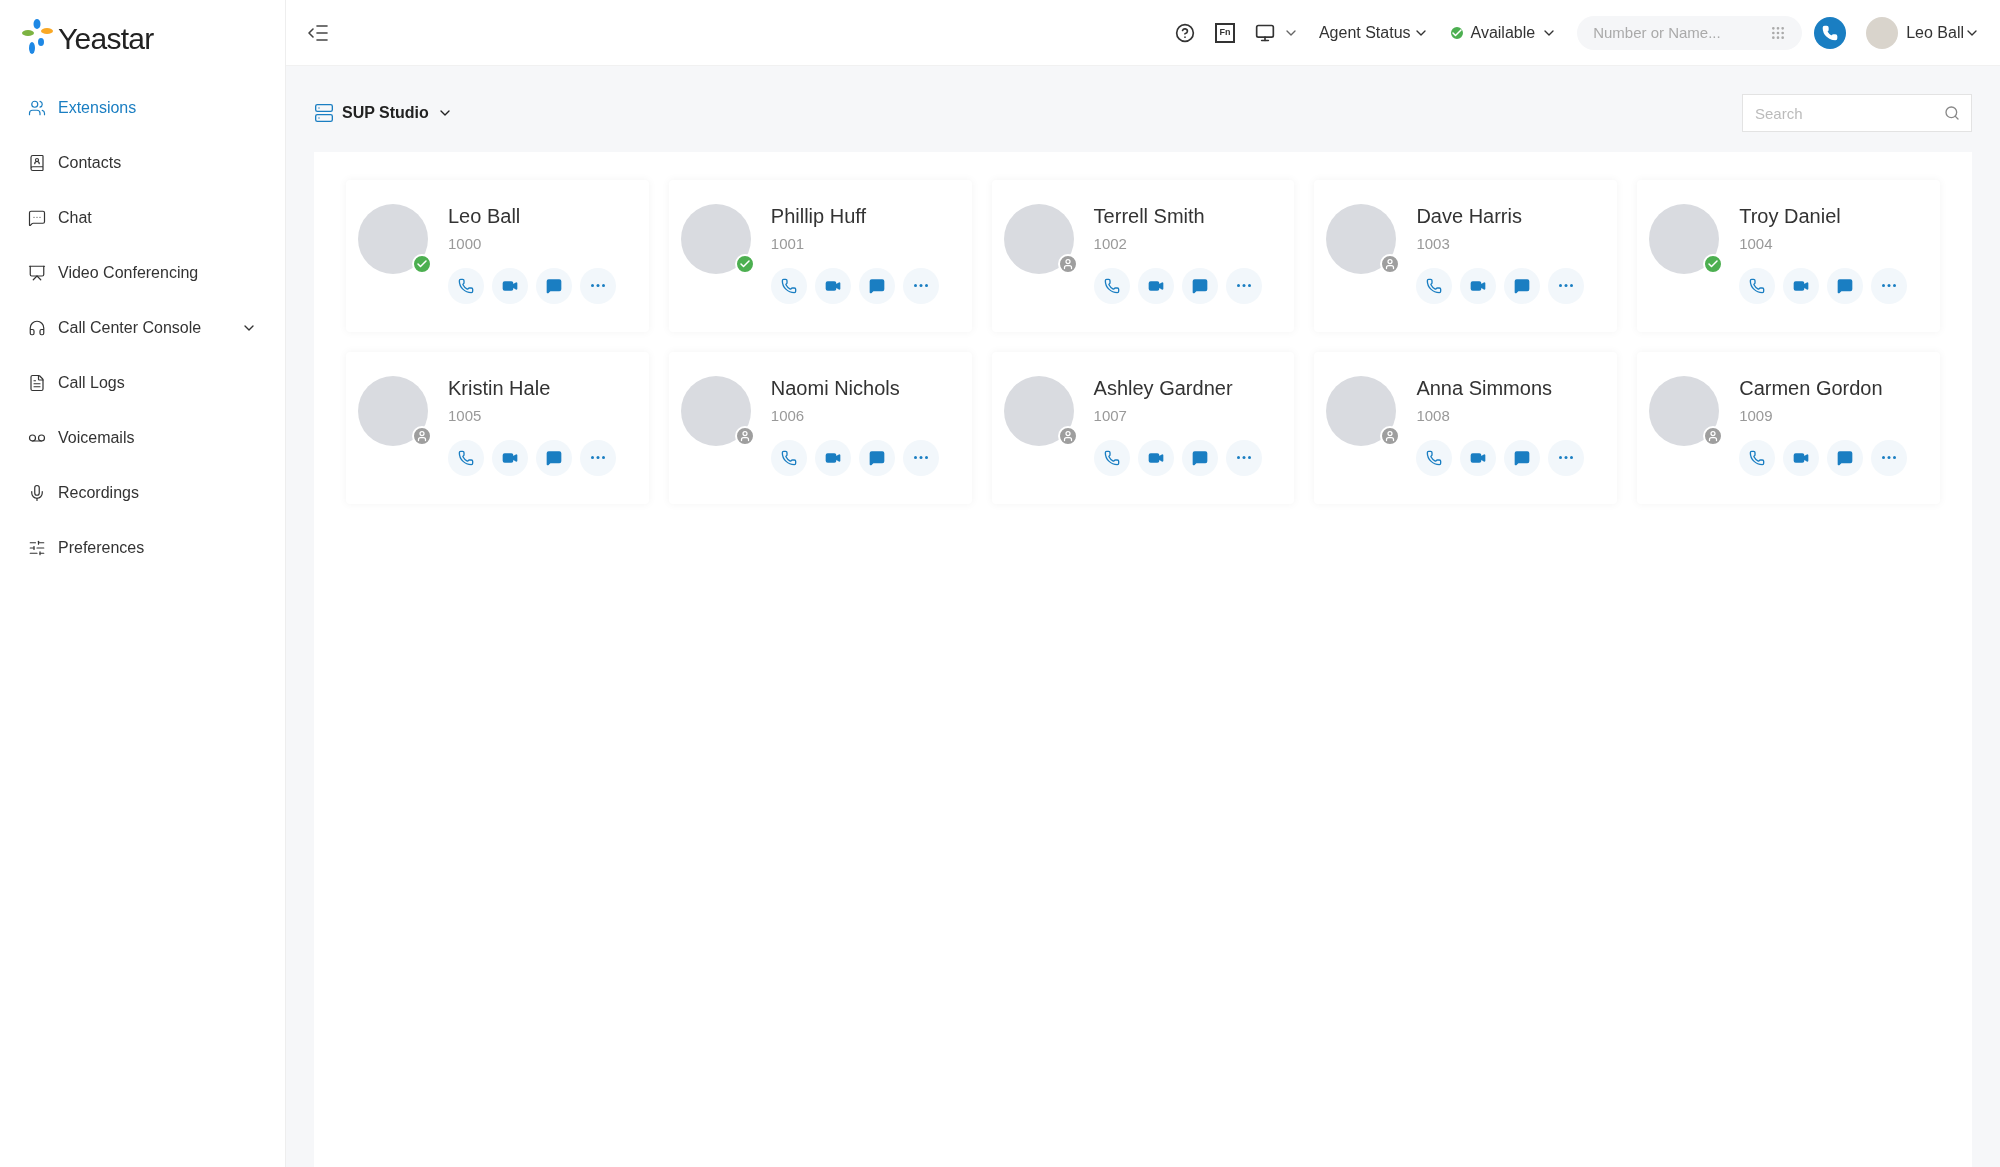 The height and width of the screenshot is (1167, 2000). I want to click on monitor-icon, so click(1264, 32).